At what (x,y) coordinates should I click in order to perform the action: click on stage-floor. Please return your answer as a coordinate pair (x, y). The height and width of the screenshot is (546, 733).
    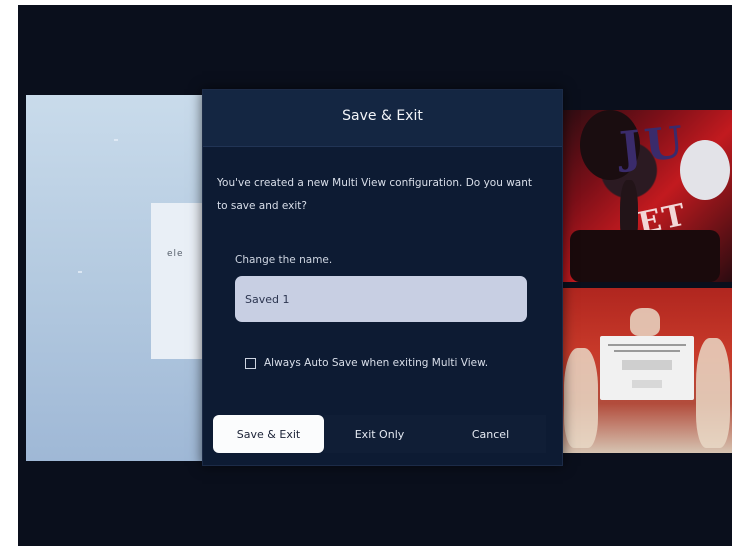
    Looking at the image, I should click on (645, 256).